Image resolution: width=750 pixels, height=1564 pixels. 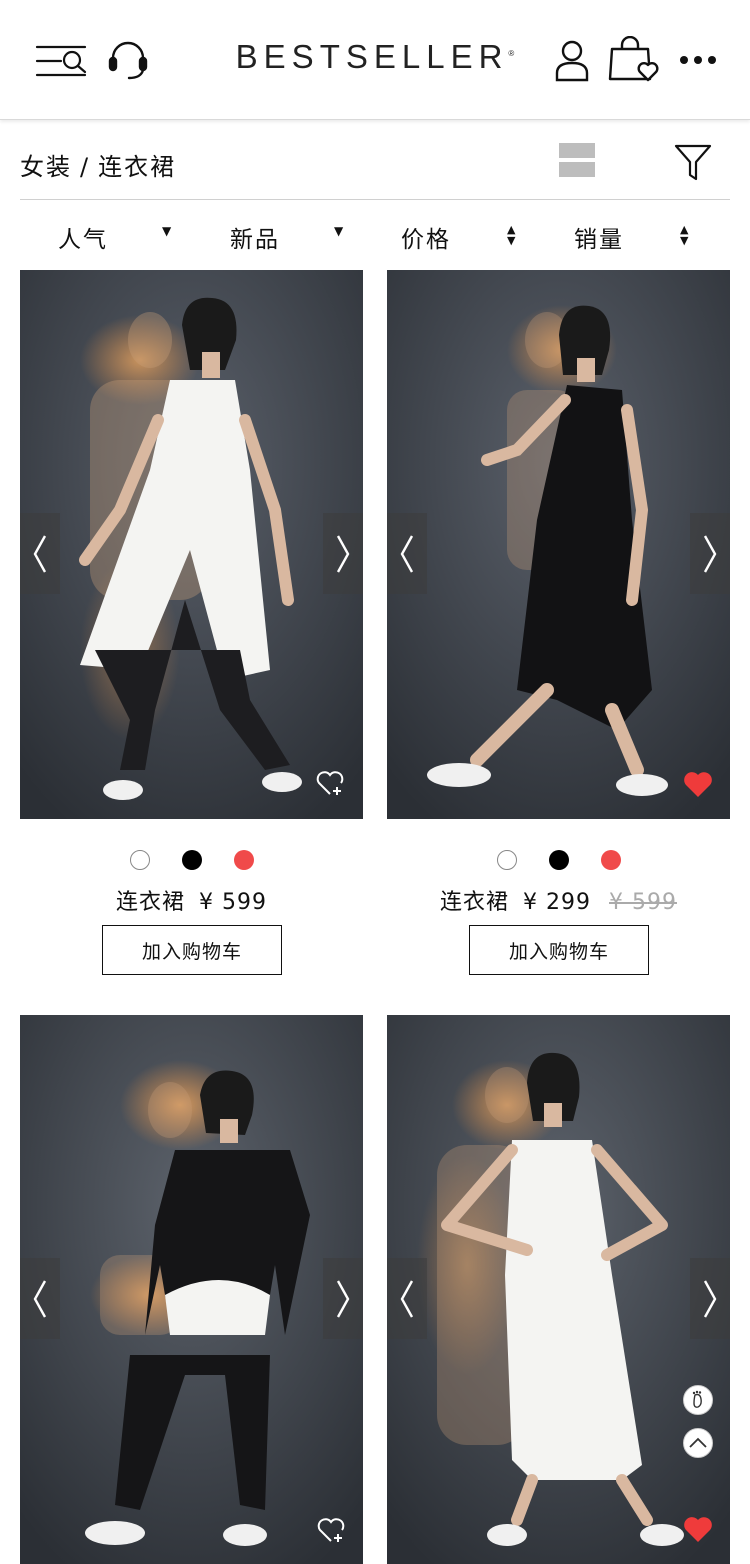 What do you see at coordinates (375, 234) in the screenshot?
I see `sort-bar: 人气 ▼ 新品 ▼ 价格 ▲▼ 销量 ▲▼` at bounding box center [375, 234].